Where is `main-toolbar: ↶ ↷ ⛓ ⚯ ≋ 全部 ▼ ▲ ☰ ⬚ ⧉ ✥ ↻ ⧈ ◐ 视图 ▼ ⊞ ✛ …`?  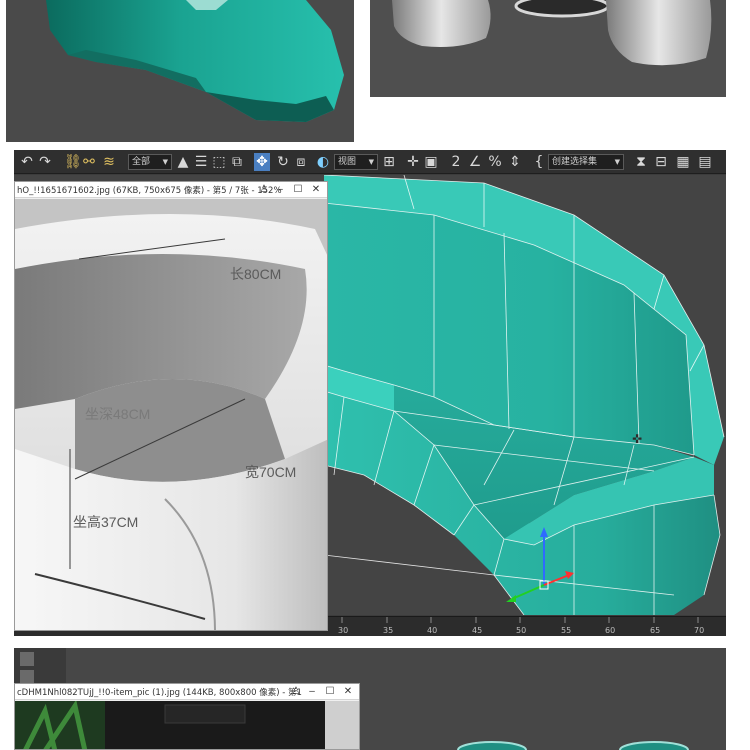
main-toolbar: ↶ ↷ ⛓ ⚯ ≋ 全部 ▼ ▲ ☰ ⬚ ⧉ ✥ ↻ ⧈ ◐ 视图 ▼ ⊞ ✛ … is located at coordinates (370, 162).